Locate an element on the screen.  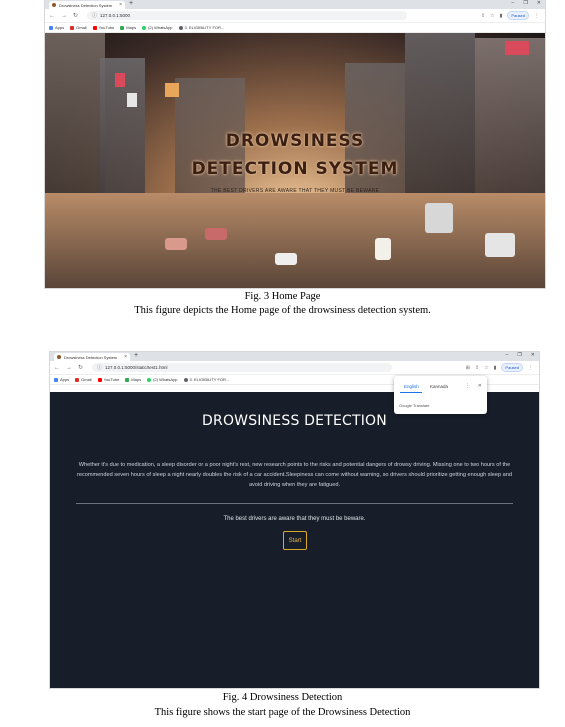
toolbar-right: ⊞ ⇪ ☆ ▮ Paused ⋮ is located at coordinates (499, 367).